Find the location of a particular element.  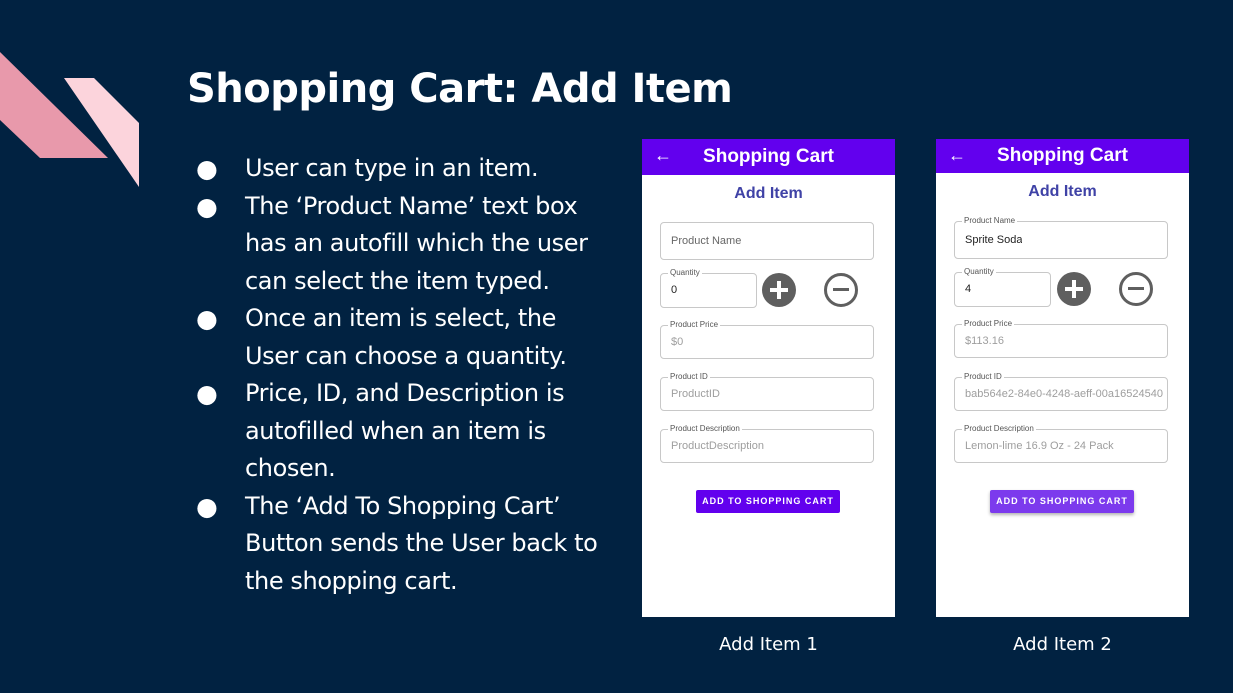

product-price-field: Product Price $0 is located at coordinates (767, 339).